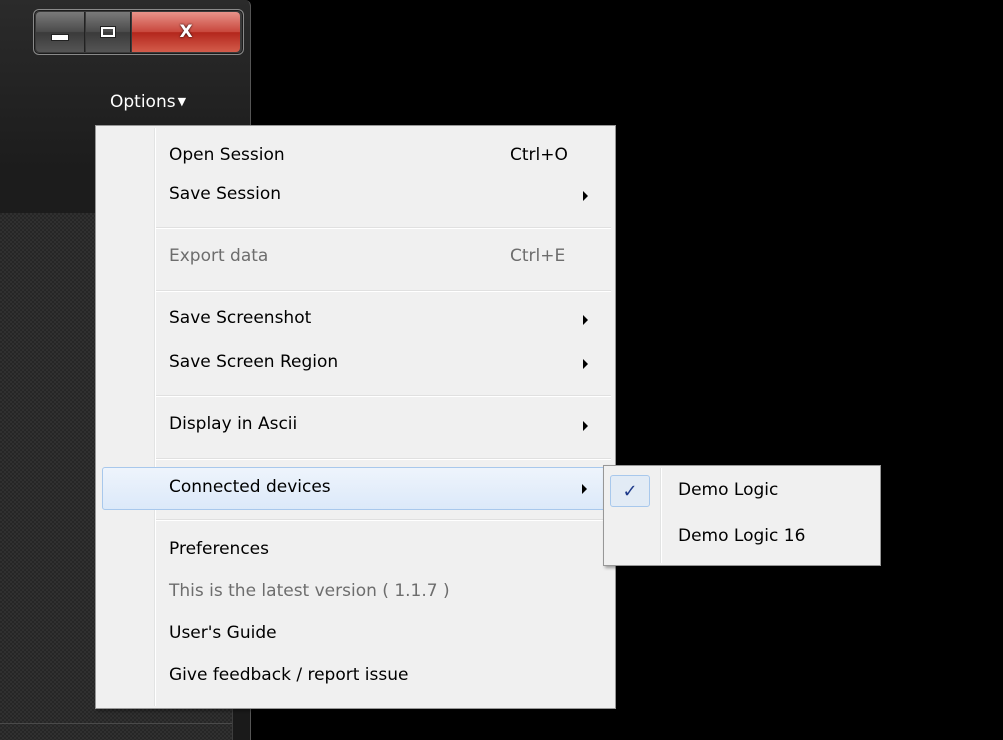 Image resolution: width=1003 pixels, height=740 pixels. Describe the element at coordinates (254, 362) in the screenshot. I see `menu-item-label: Save Screen Region` at that location.